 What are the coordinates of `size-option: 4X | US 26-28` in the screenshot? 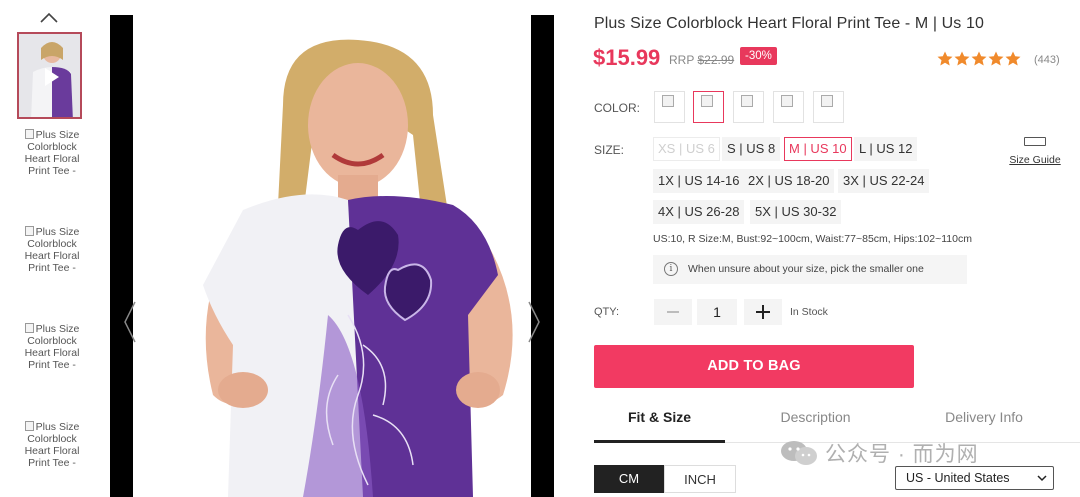 It's located at (699, 212).